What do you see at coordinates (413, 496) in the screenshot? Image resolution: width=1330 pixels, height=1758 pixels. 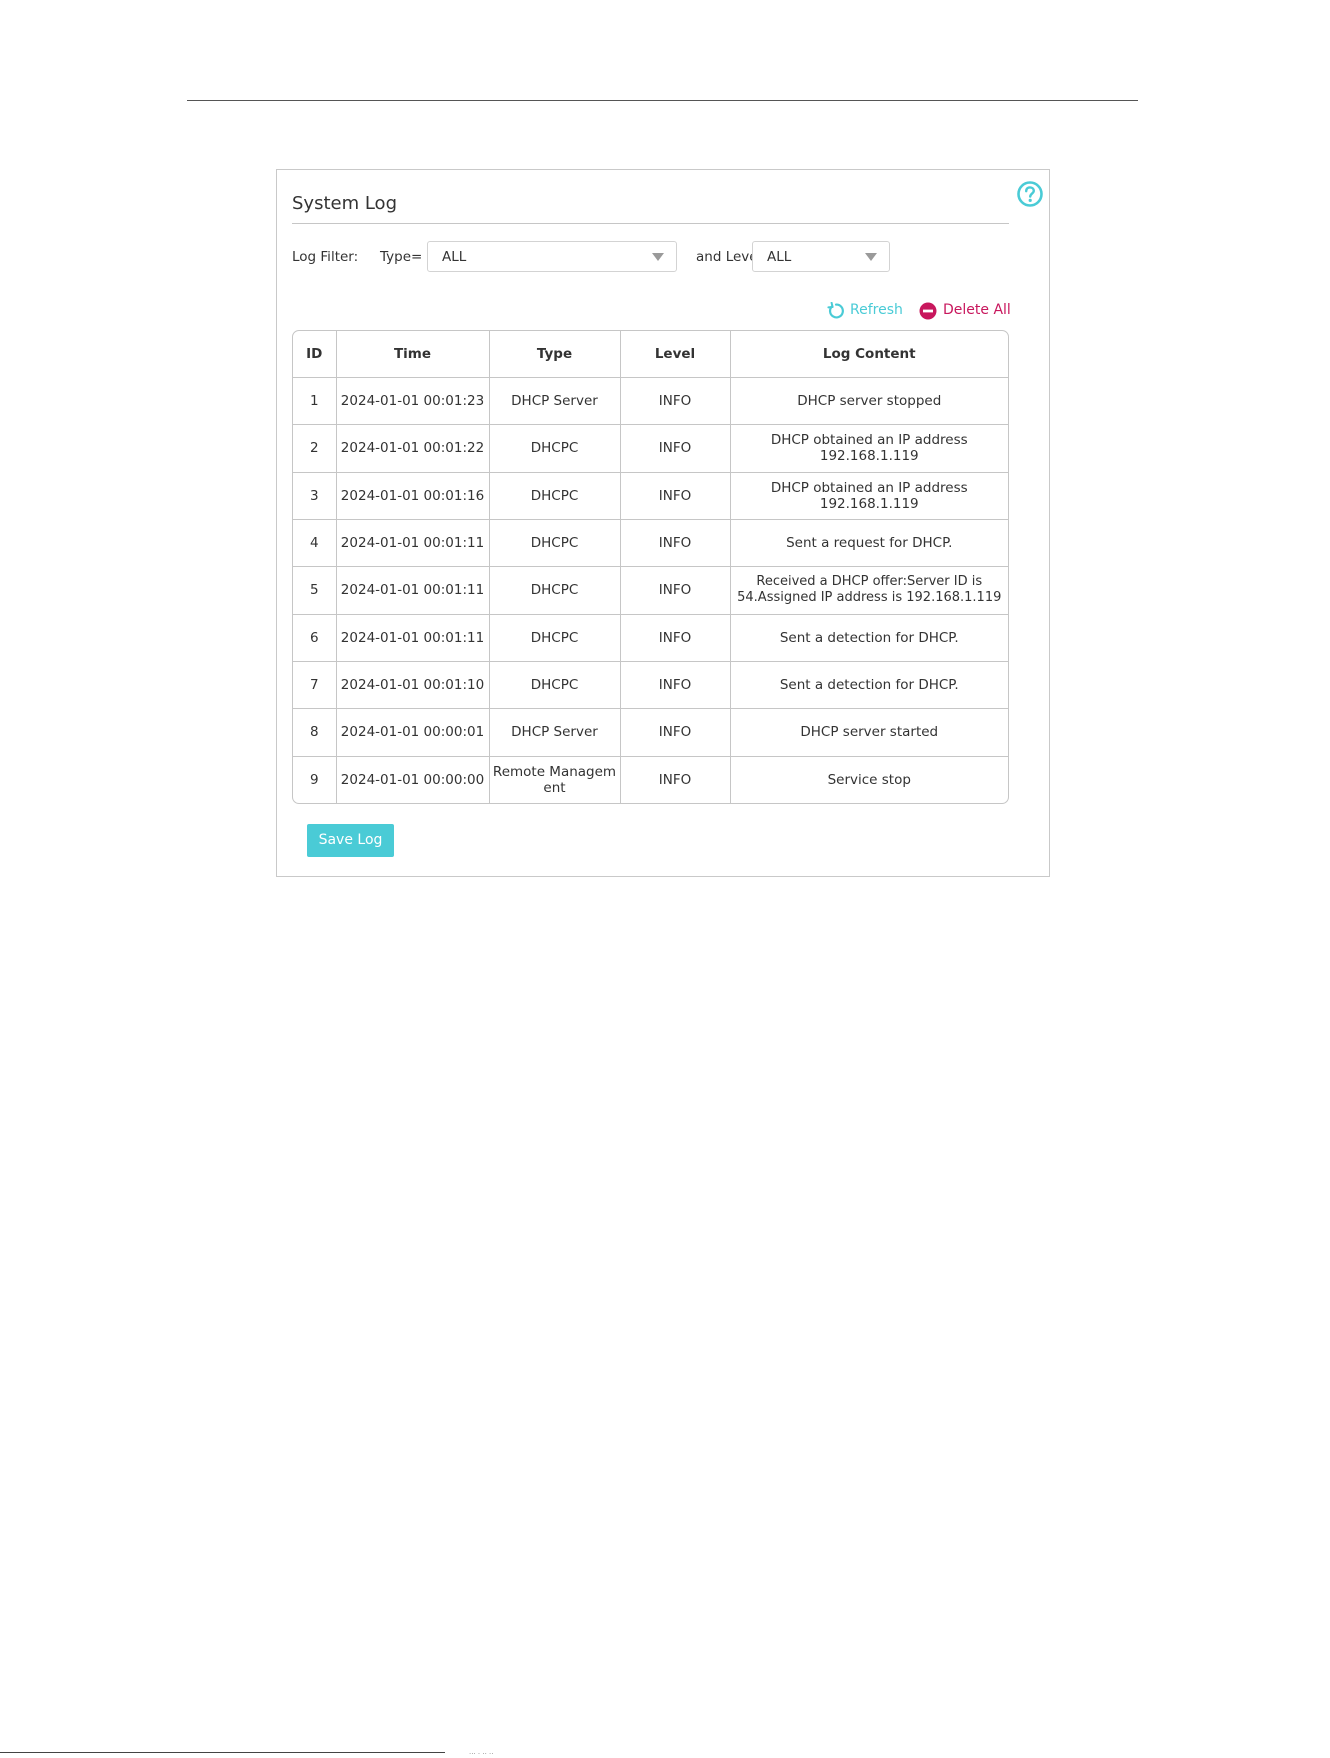 I see `cell-time: 2024-01-01 00:01:16` at bounding box center [413, 496].